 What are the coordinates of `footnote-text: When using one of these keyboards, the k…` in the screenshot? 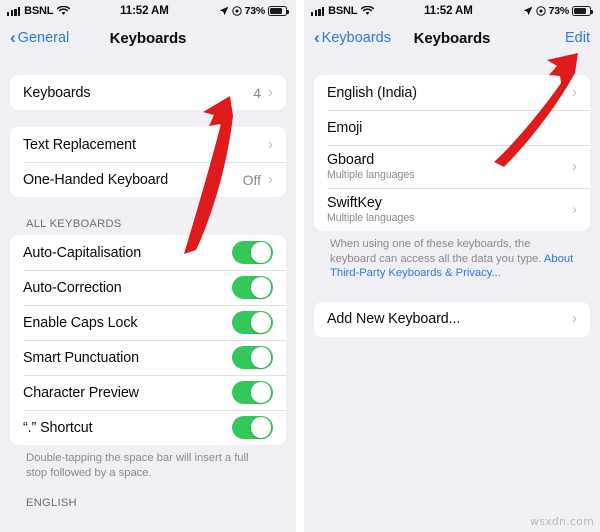 It's located at (437, 251).